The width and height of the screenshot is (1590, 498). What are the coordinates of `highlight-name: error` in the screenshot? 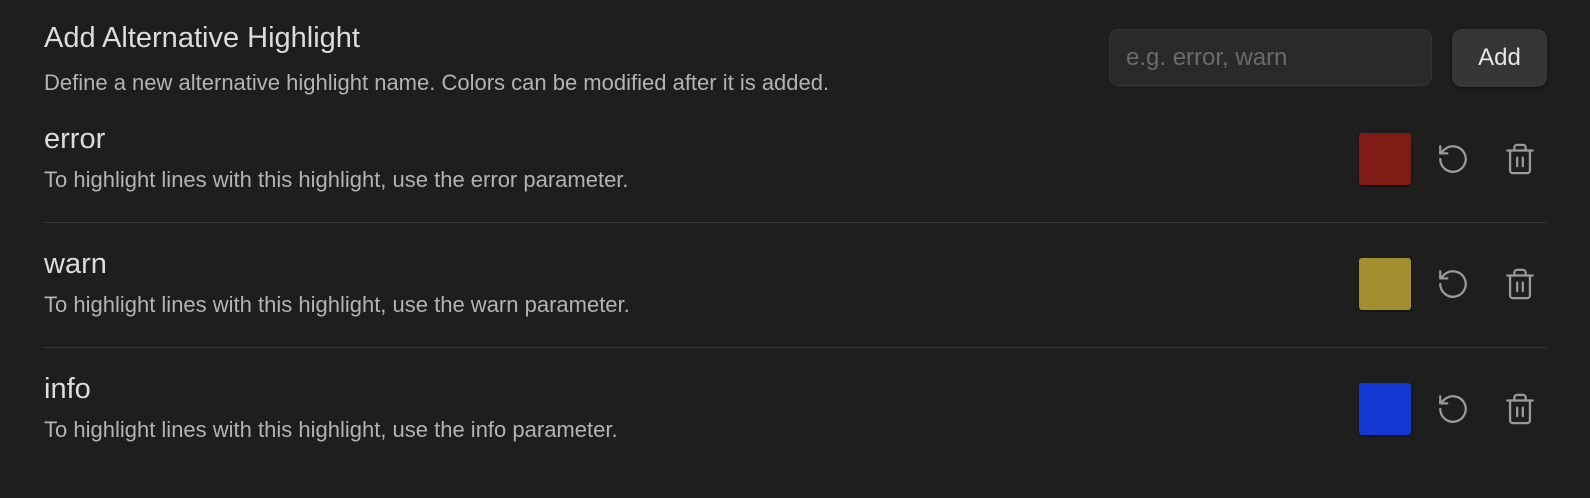 It's located at (75, 139).